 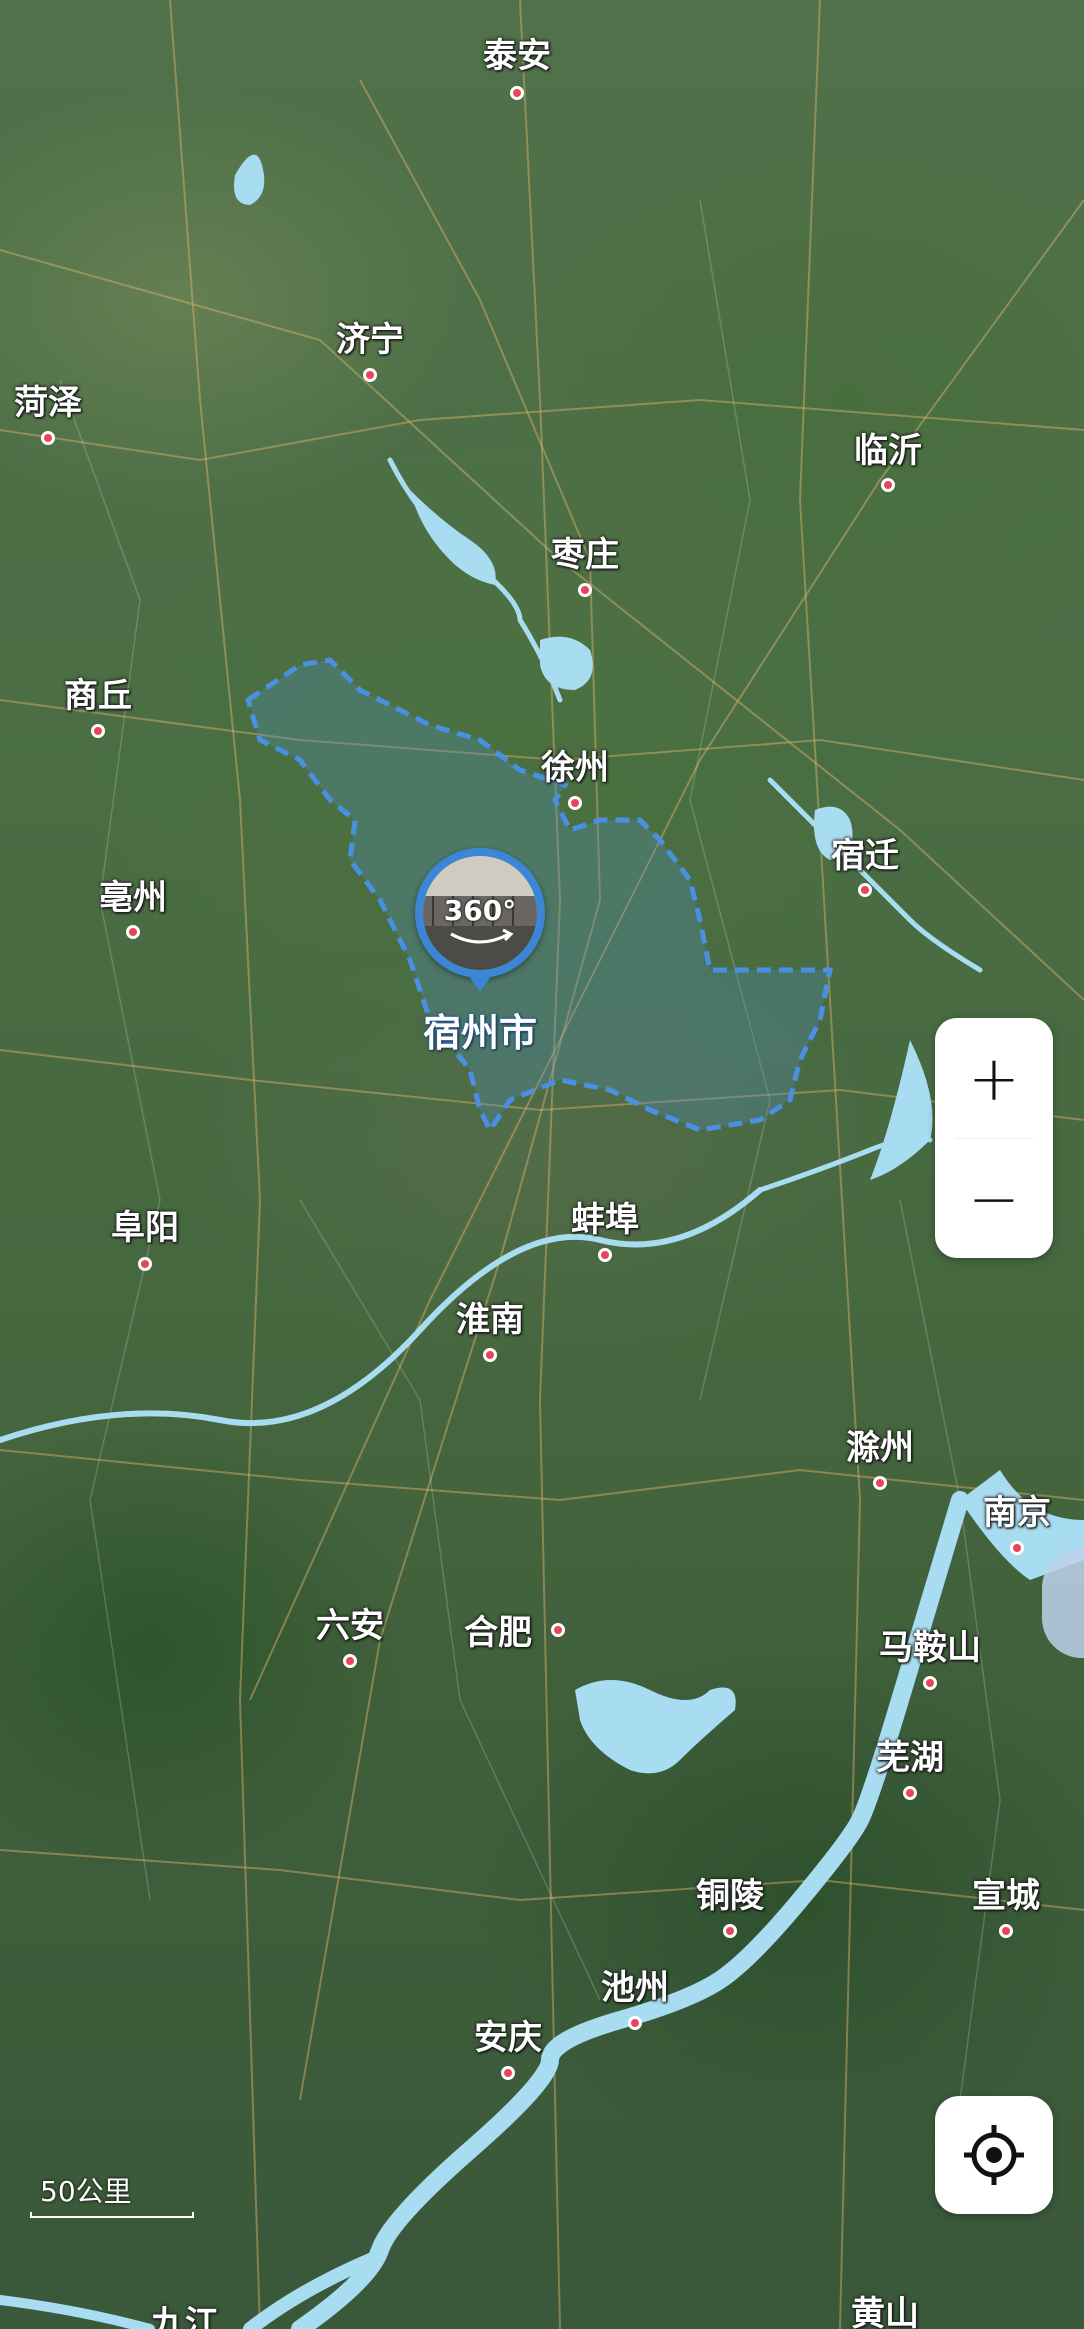 I want to click on locate-button, so click(x=994, y=2155).